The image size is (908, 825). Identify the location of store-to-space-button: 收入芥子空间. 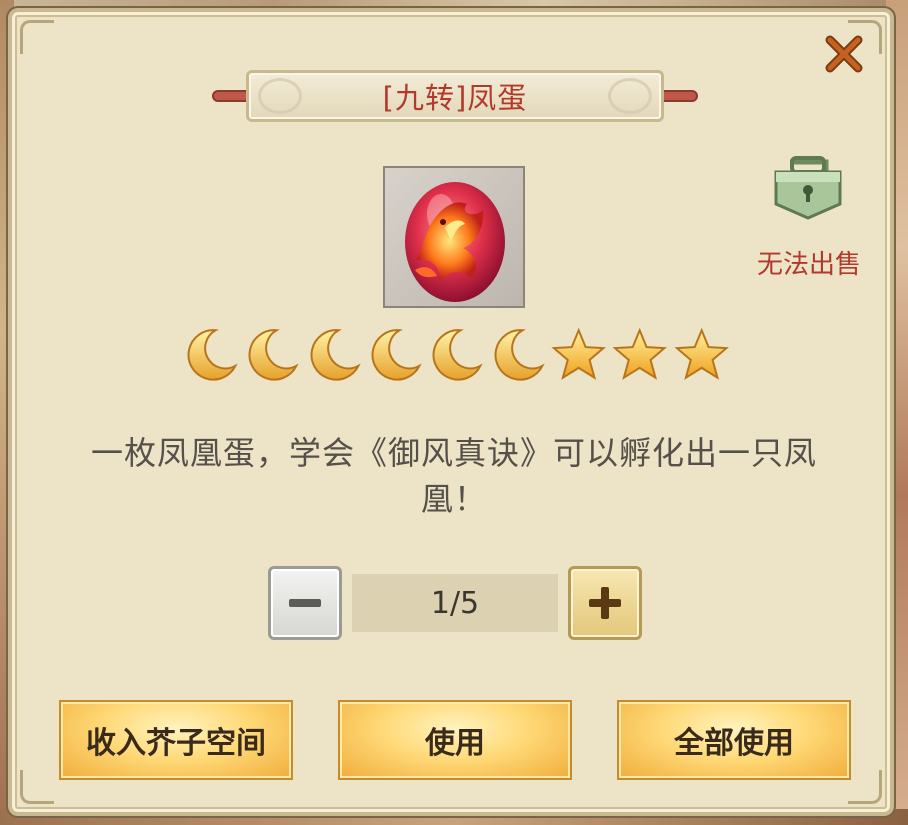
(176, 740).